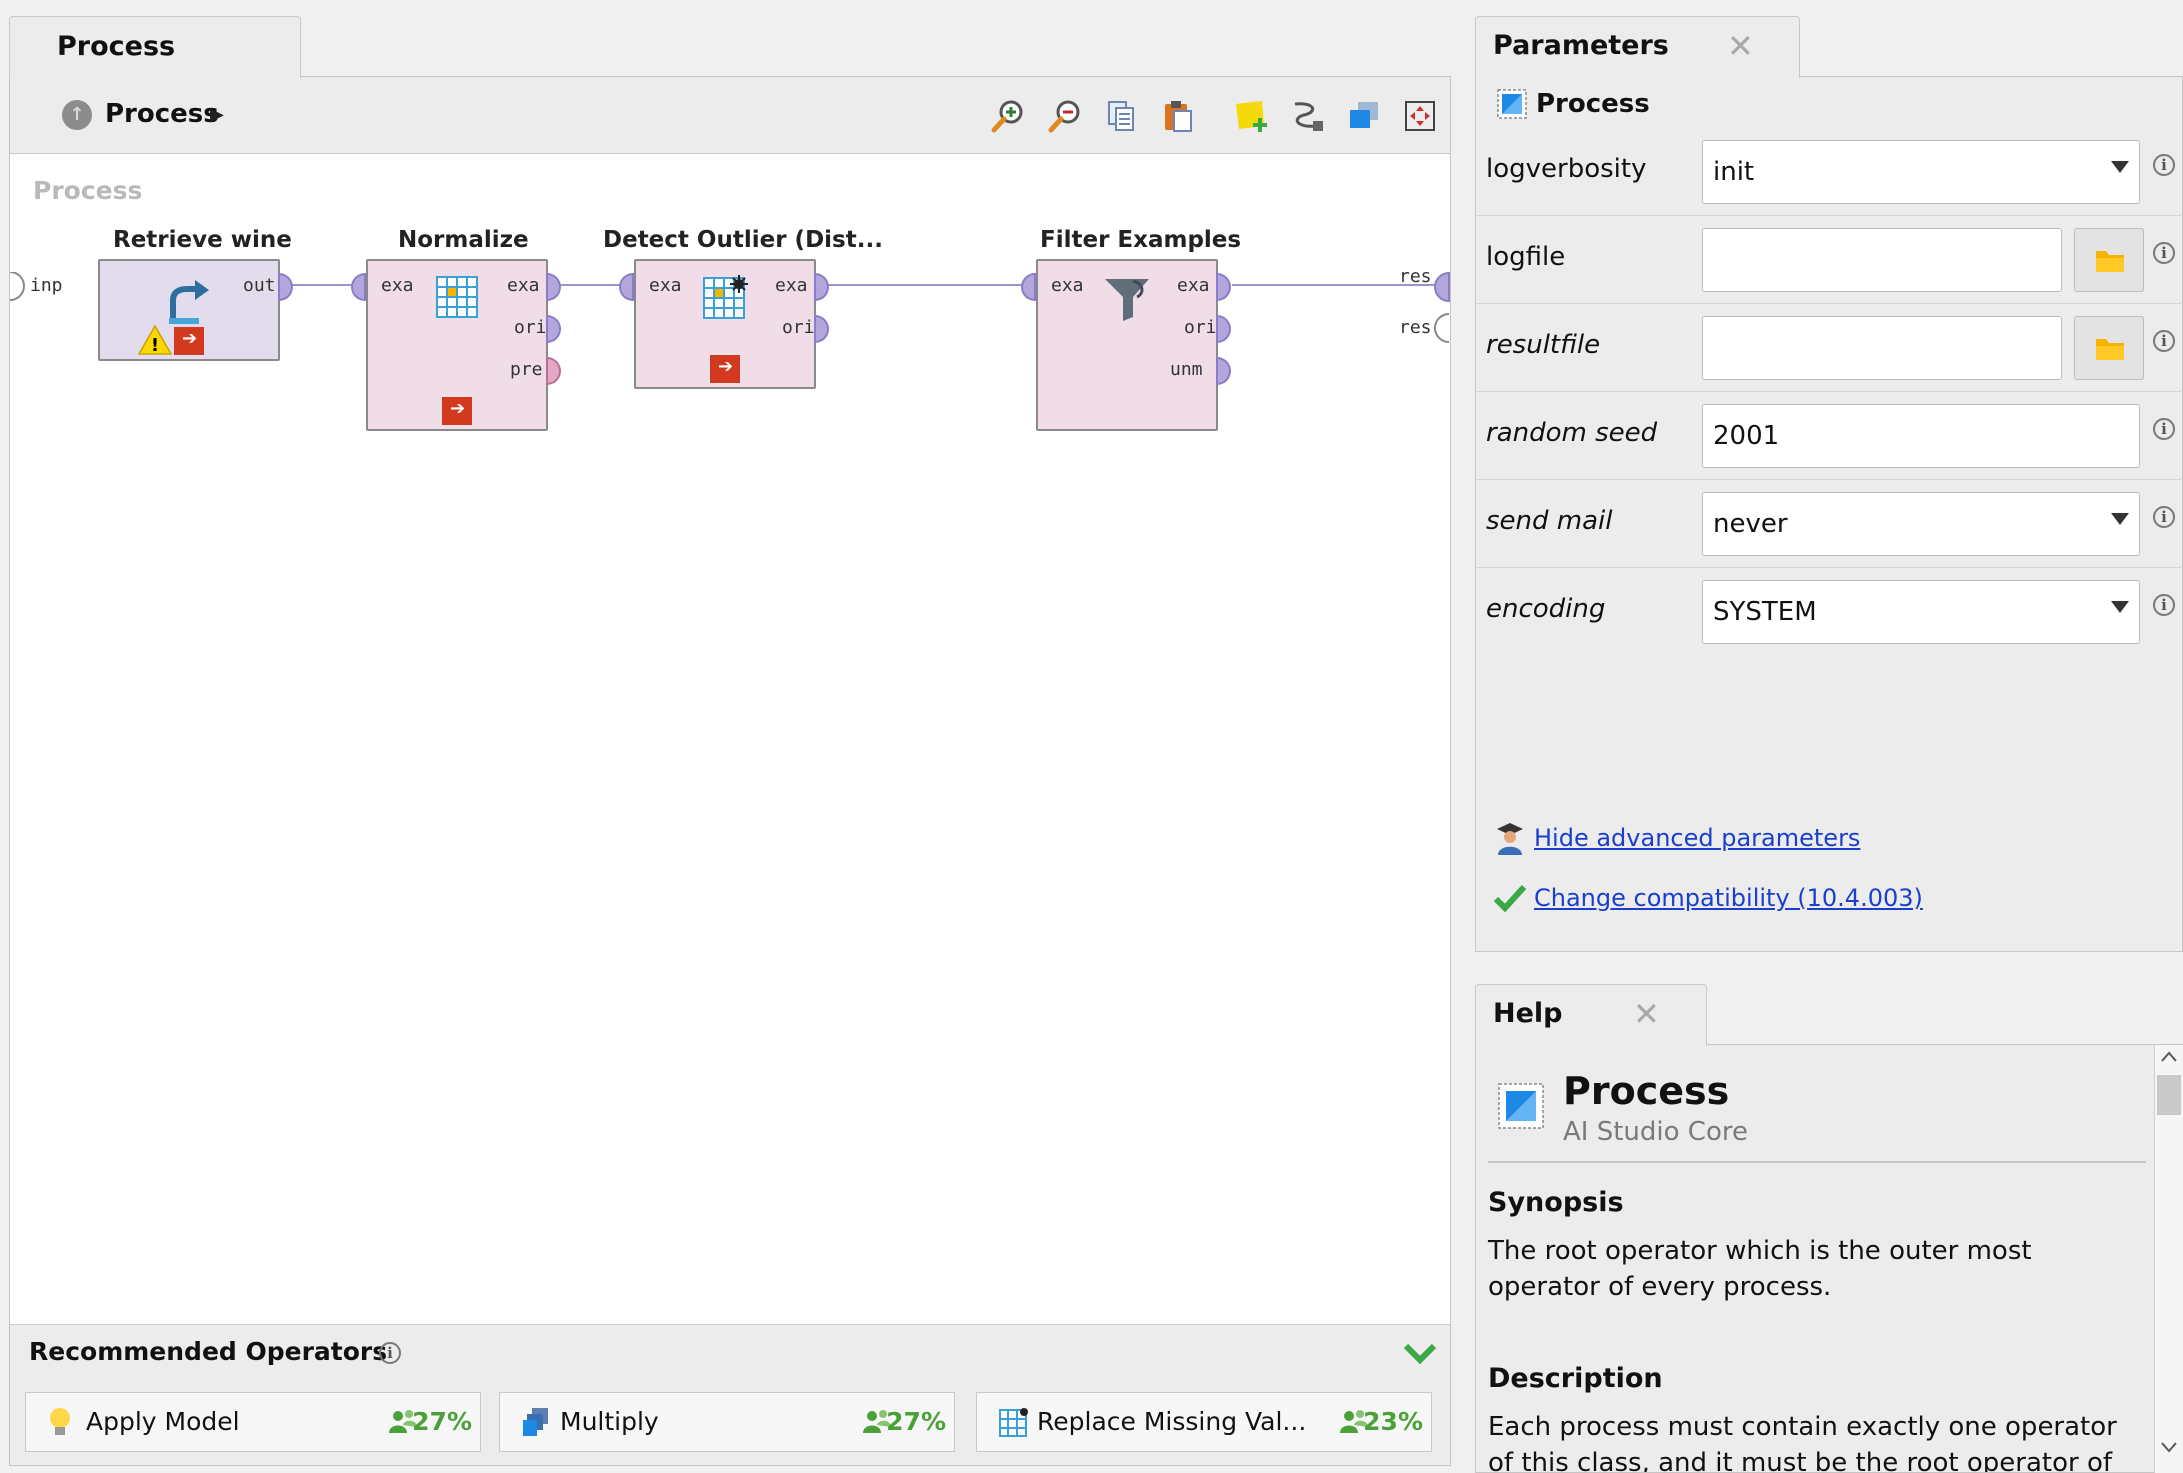 This screenshot has width=2183, height=1473. Describe the element at coordinates (457, 411) in the screenshot. I see `execution-order-icon: ➔` at that location.